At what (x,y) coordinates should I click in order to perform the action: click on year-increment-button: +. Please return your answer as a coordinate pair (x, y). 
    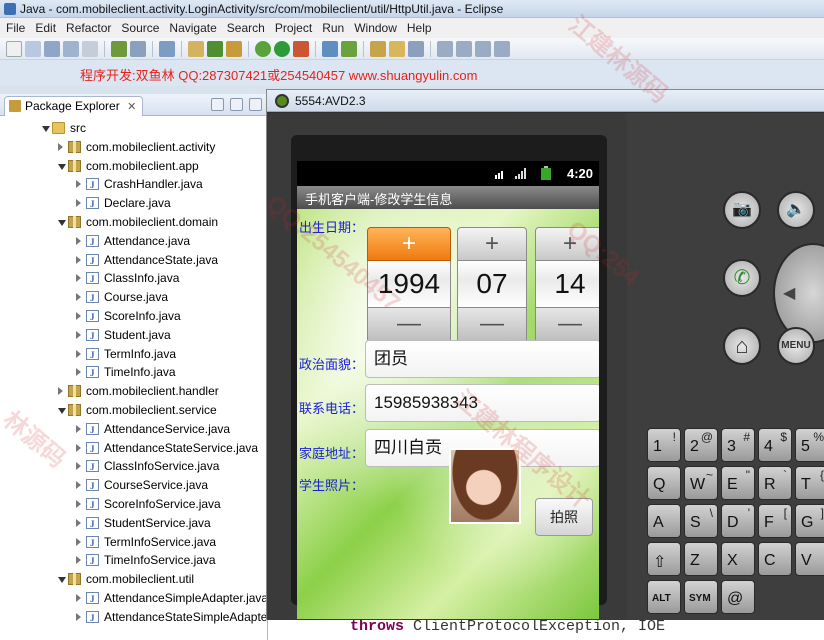
    Looking at the image, I should click on (409, 244).